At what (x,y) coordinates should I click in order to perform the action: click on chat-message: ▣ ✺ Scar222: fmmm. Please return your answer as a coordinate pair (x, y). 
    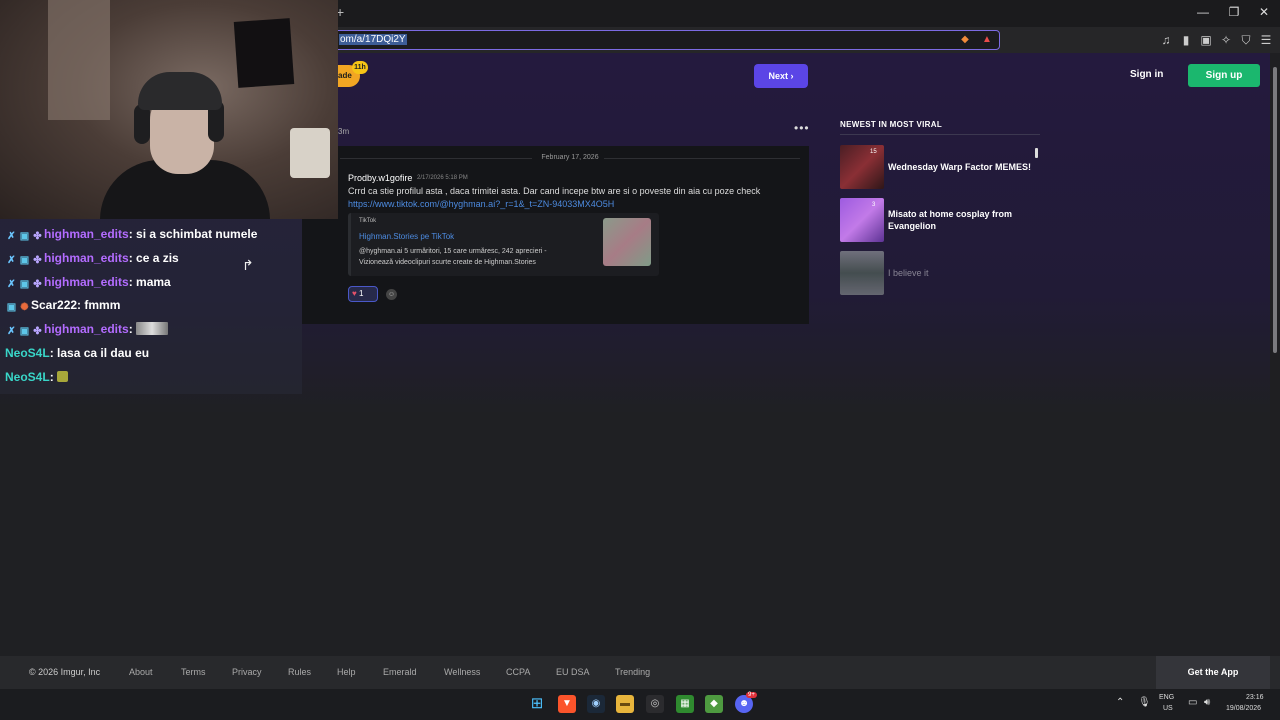
    Looking at the image, I should click on (63, 305).